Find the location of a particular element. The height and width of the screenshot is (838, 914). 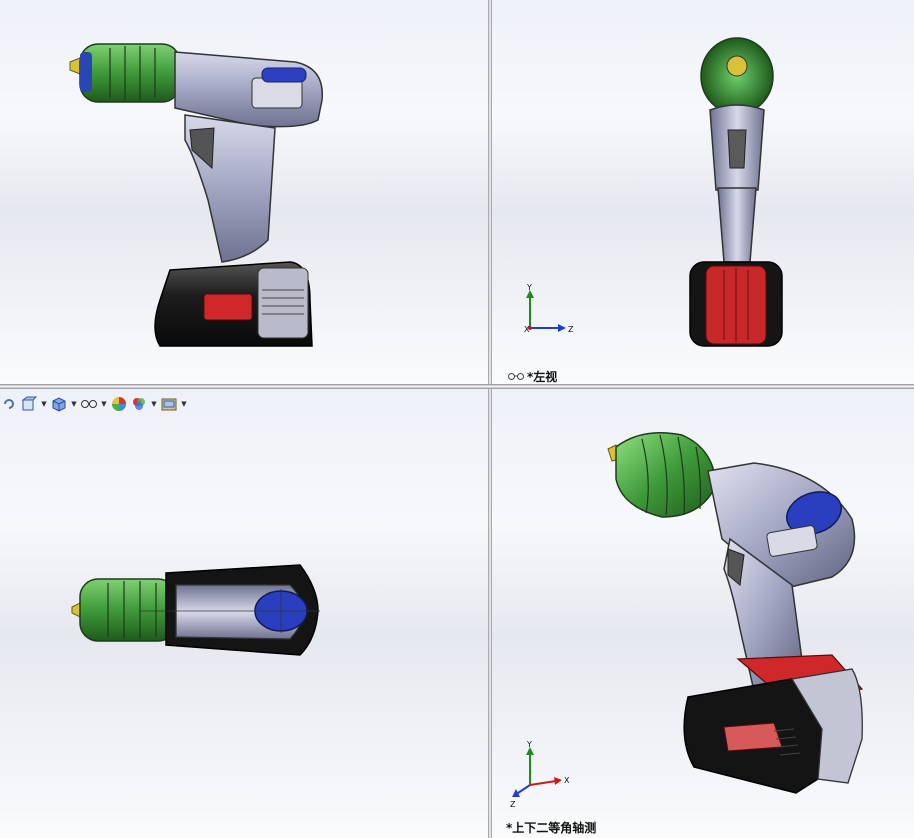

axis-triad-bottom-right: Y X Z is located at coordinates (540, 774).